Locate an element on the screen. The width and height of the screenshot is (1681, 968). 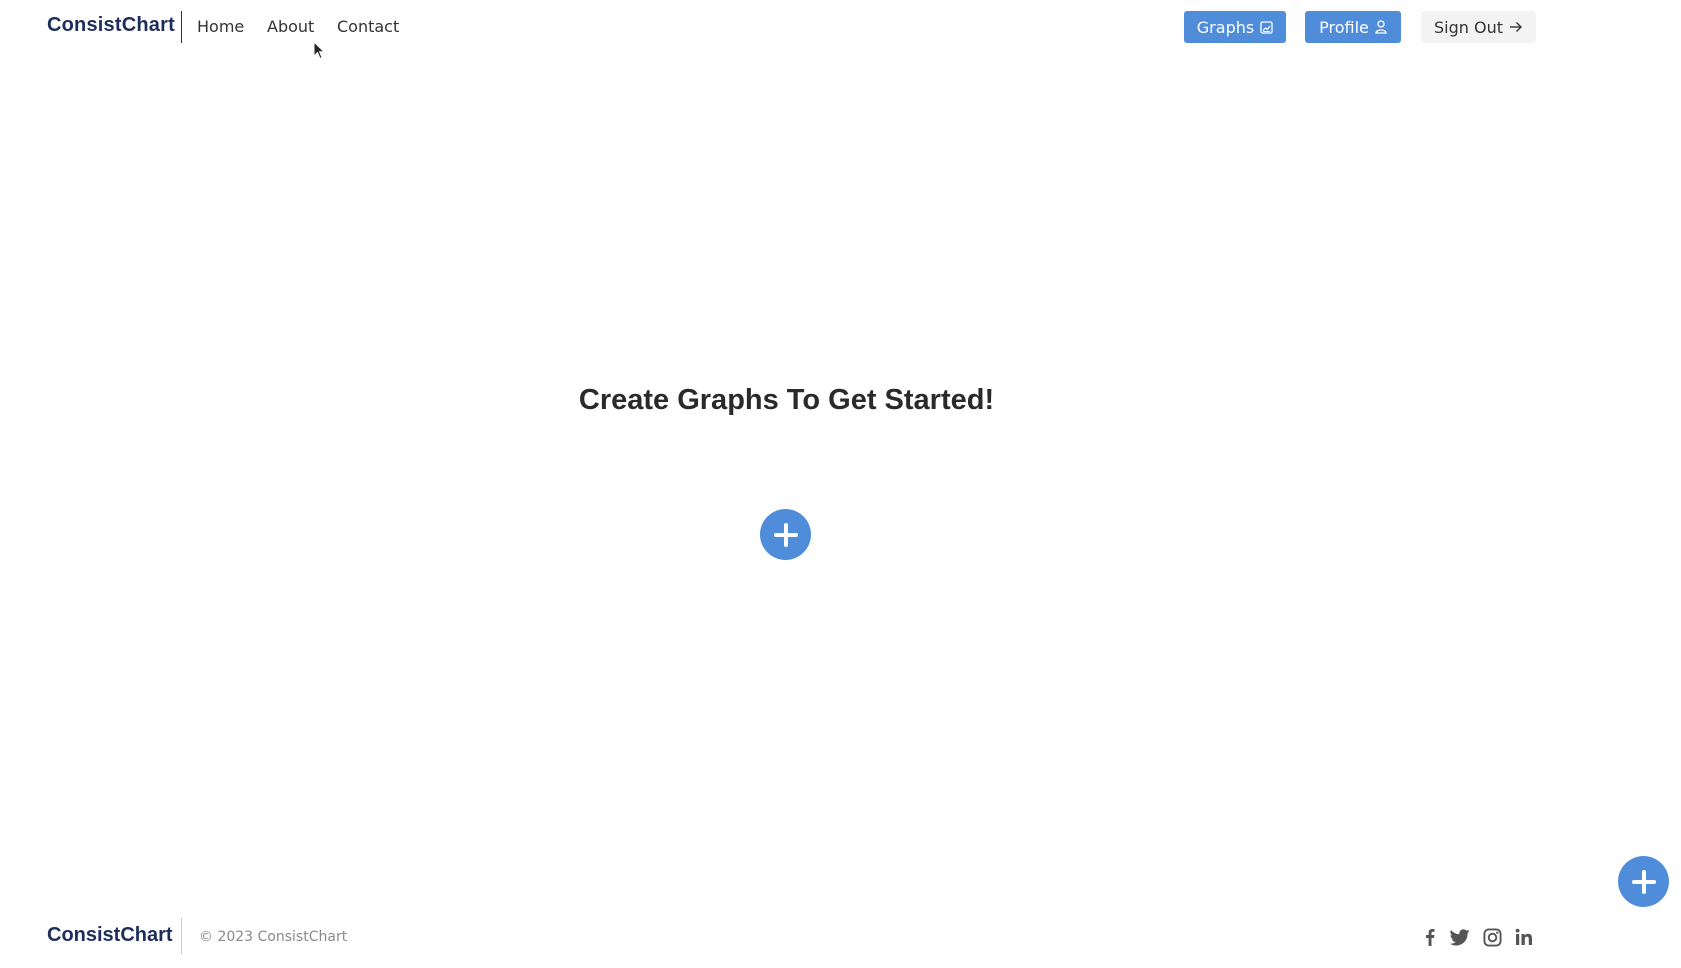
chart-icon is located at coordinates (1266, 27).